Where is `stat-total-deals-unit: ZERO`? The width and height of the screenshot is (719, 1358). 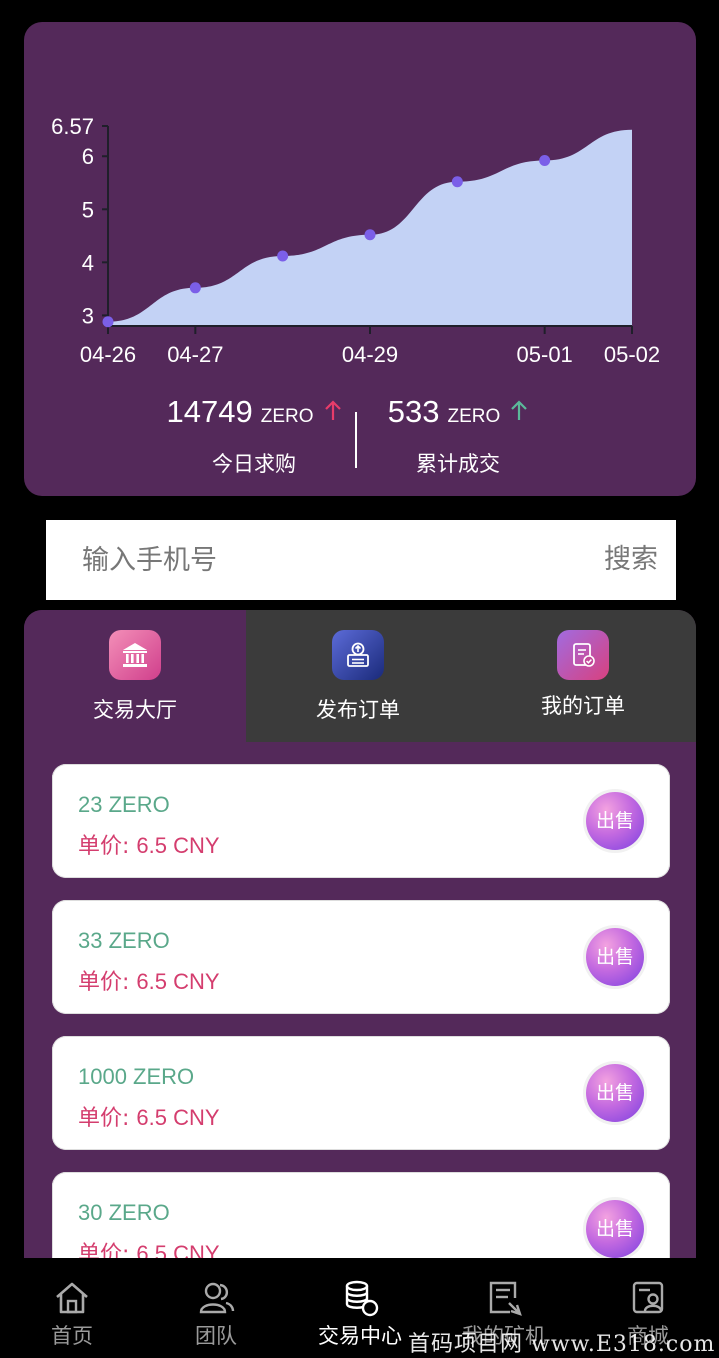
stat-total-deals-unit: ZERO is located at coordinates (474, 416).